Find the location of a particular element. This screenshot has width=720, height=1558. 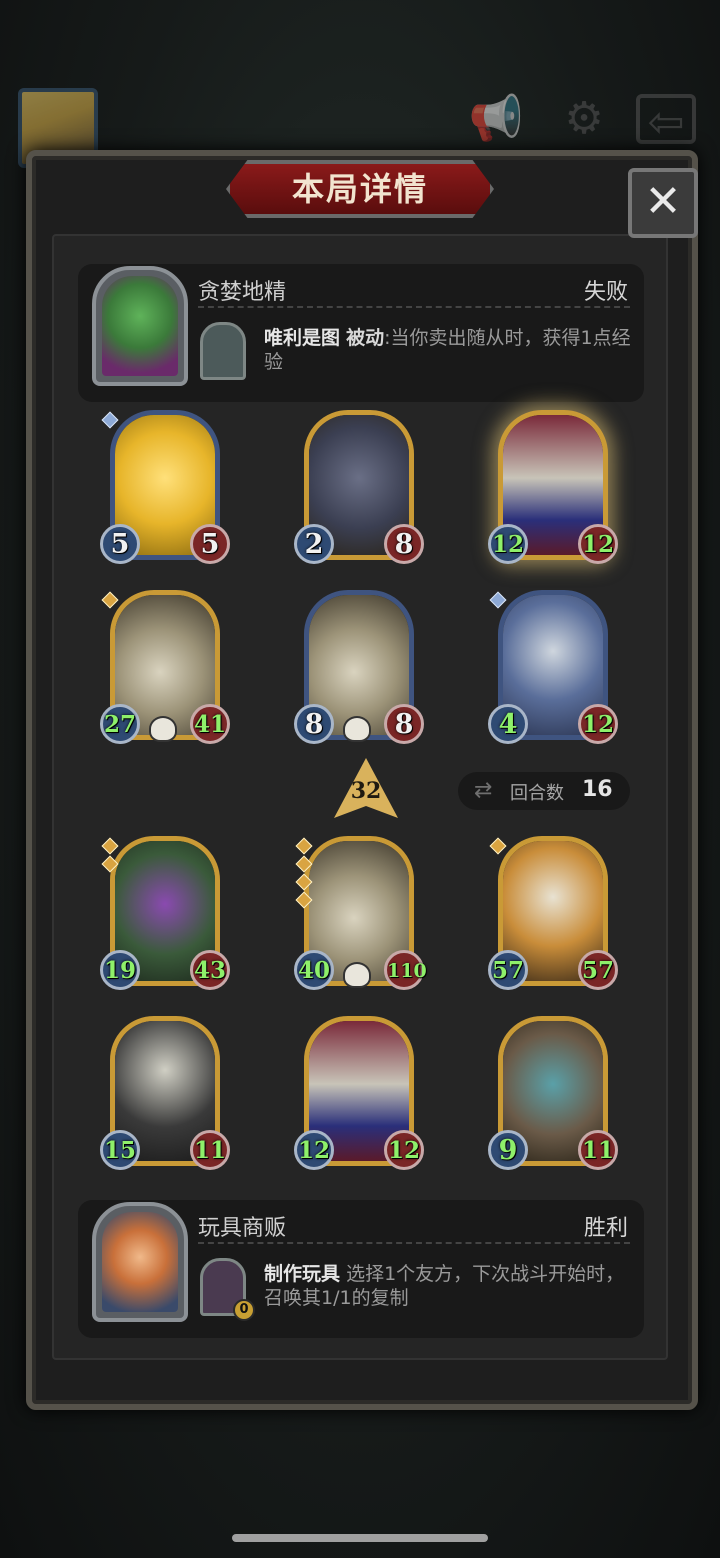

self-result: 胜利 is located at coordinates (605, 1228).